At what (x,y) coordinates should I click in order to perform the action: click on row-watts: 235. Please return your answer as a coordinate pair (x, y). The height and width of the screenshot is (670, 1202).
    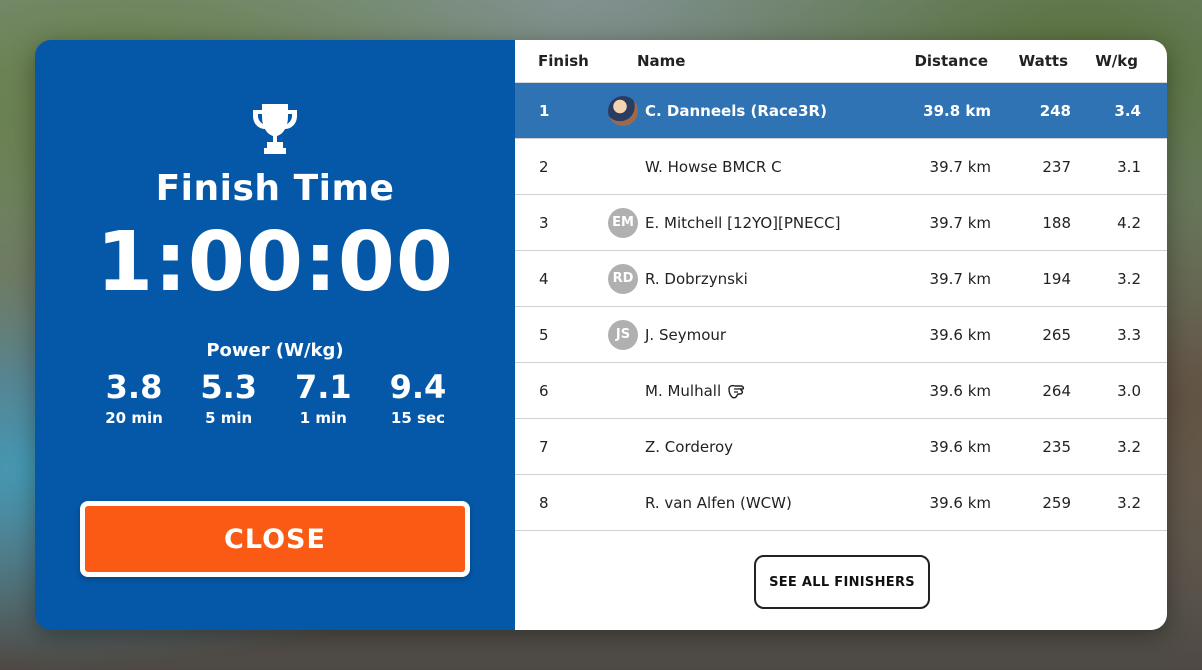
    Looking at the image, I should click on (1056, 446).